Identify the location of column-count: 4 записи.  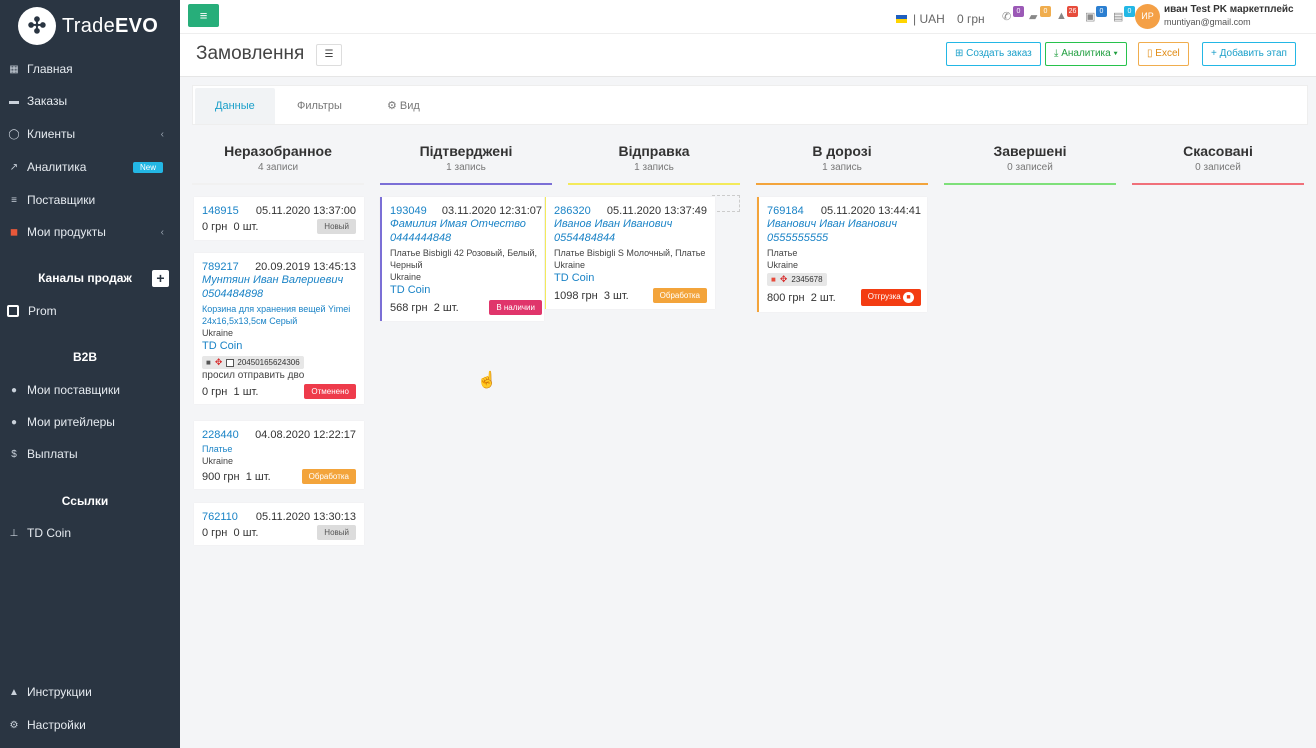
(278, 167).